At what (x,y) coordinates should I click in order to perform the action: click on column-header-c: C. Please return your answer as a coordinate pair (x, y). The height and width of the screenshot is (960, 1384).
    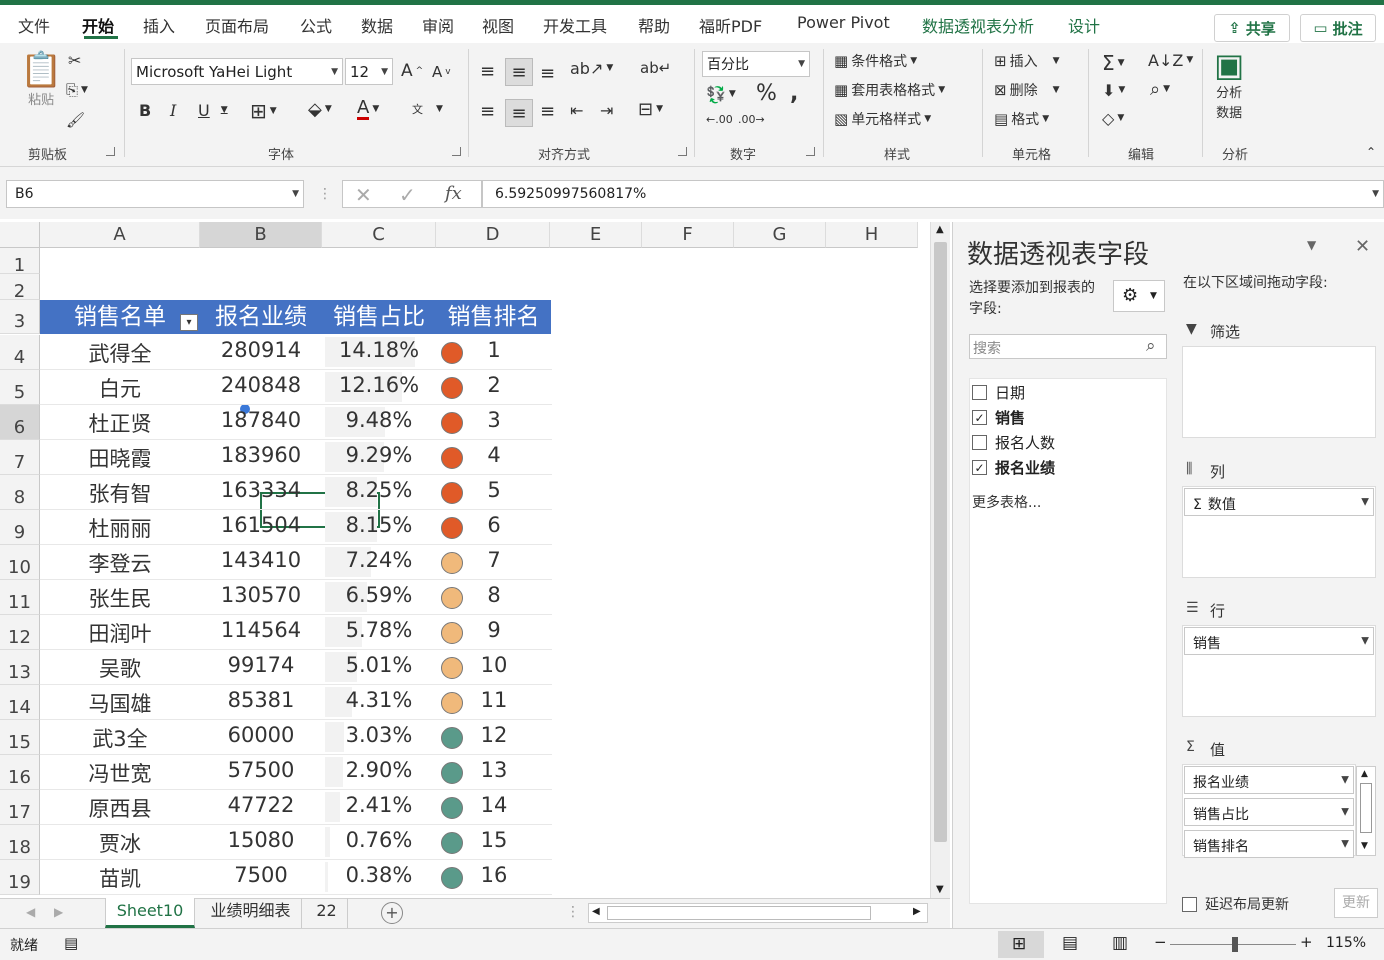
    Looking at the image, I should click on (379, 235).